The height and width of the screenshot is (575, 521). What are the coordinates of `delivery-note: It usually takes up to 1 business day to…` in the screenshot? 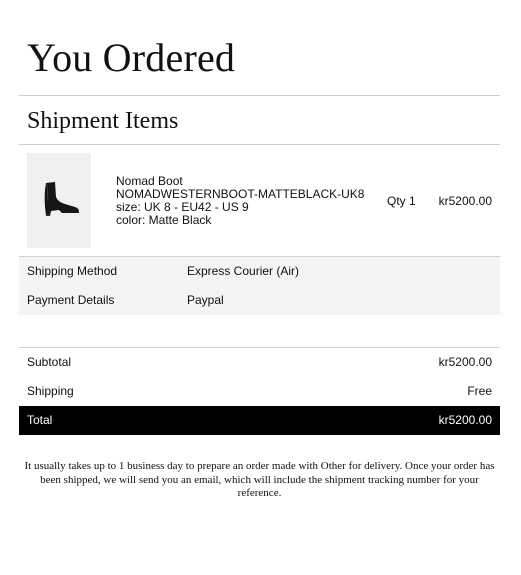 It's located at (259, 479).